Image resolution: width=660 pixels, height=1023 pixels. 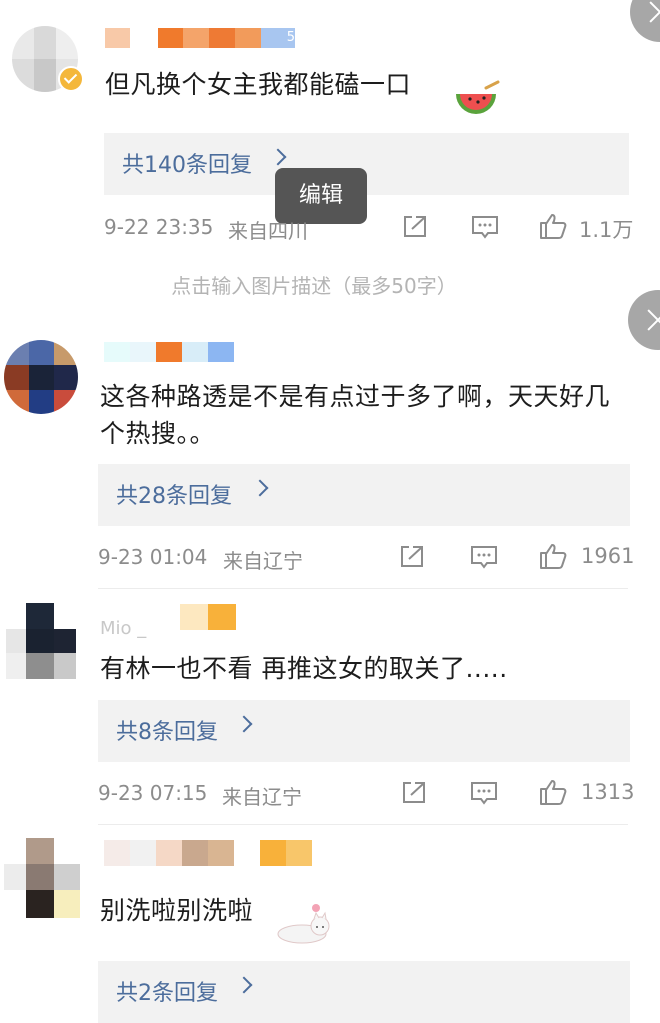 What do you see at coordinates (304, 923) in the screenshot?
I see `cat-sticker-icon` at bounding box center [304, 923].